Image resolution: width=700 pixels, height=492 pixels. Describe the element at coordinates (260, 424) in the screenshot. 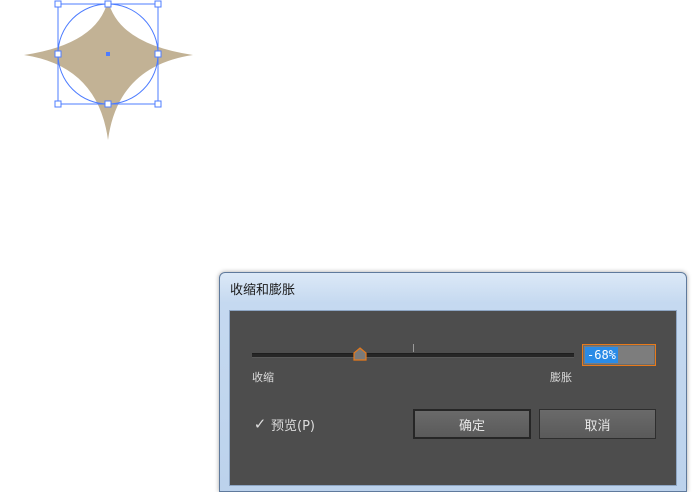

I see `checkmark-icon: ✓` at that location.